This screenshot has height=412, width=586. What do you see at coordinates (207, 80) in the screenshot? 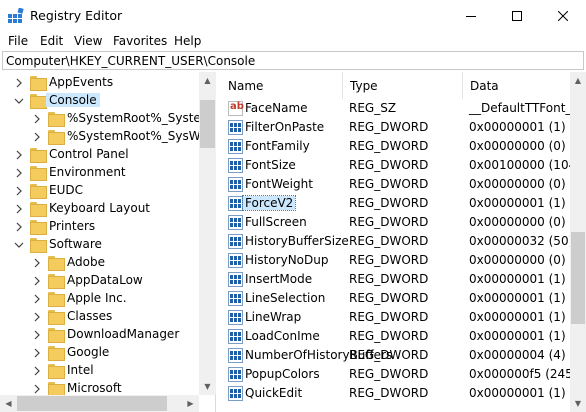
I see `scroll-up-arrow-icon: ▲` at bounding box center [207, 80].